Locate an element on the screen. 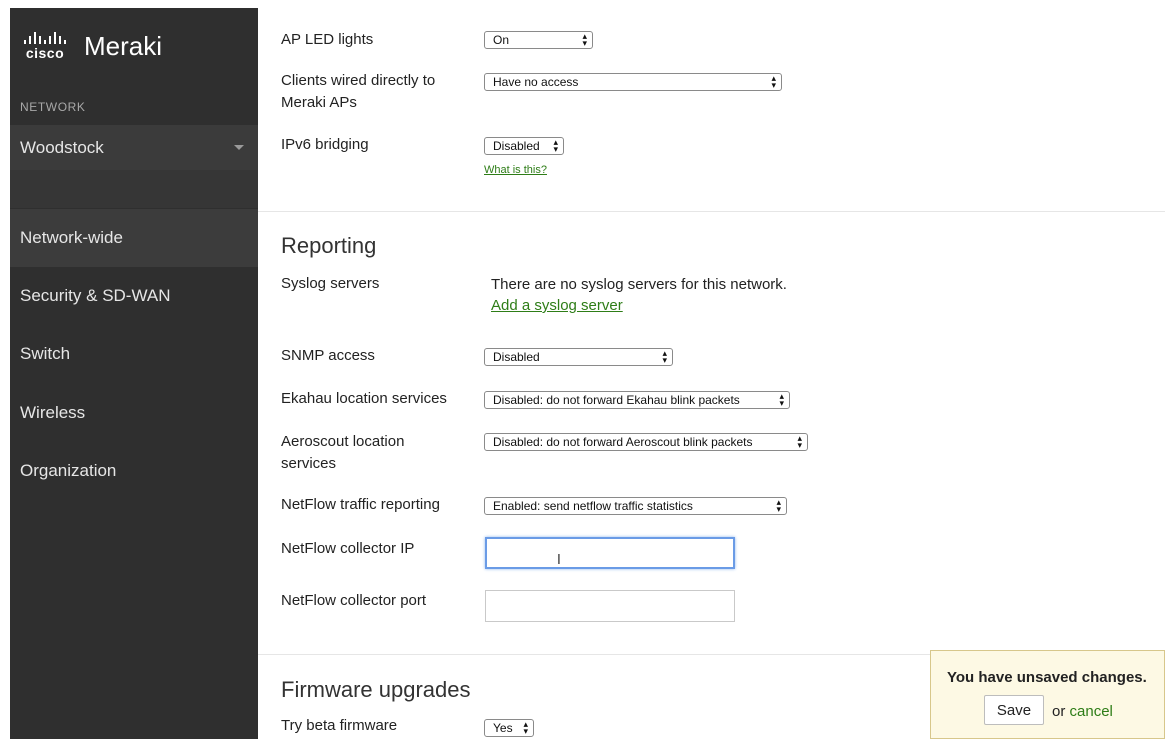  aeroscout-label: Aeroscout location services is located at coordinates (342, 453).